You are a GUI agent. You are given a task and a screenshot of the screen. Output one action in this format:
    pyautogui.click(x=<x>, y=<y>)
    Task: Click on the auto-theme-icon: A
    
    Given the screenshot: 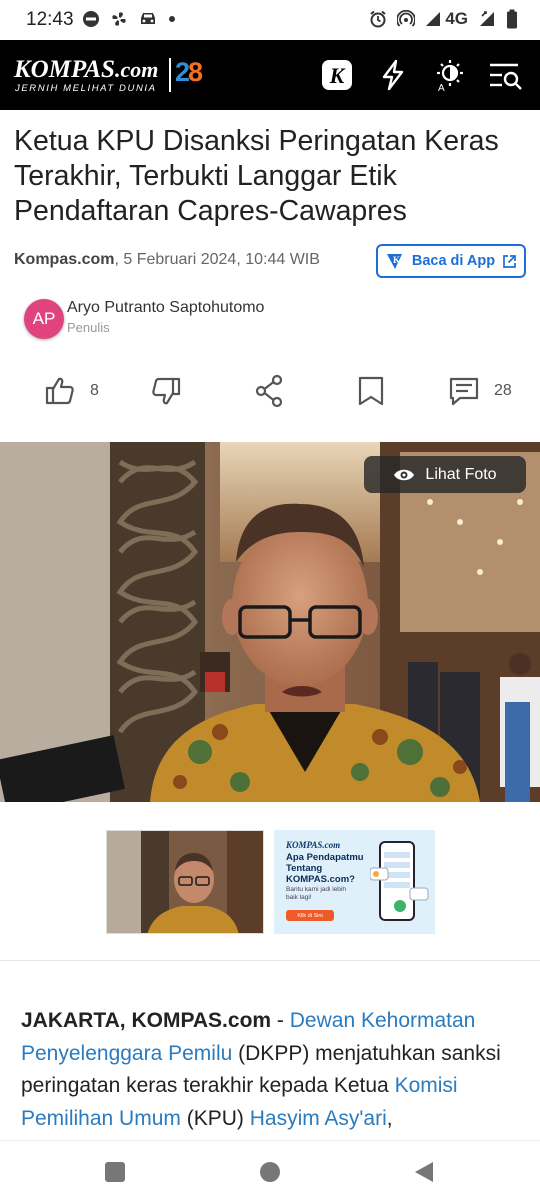 What is the action you would take?
    pyautogui.click(x=449, y=75)
    